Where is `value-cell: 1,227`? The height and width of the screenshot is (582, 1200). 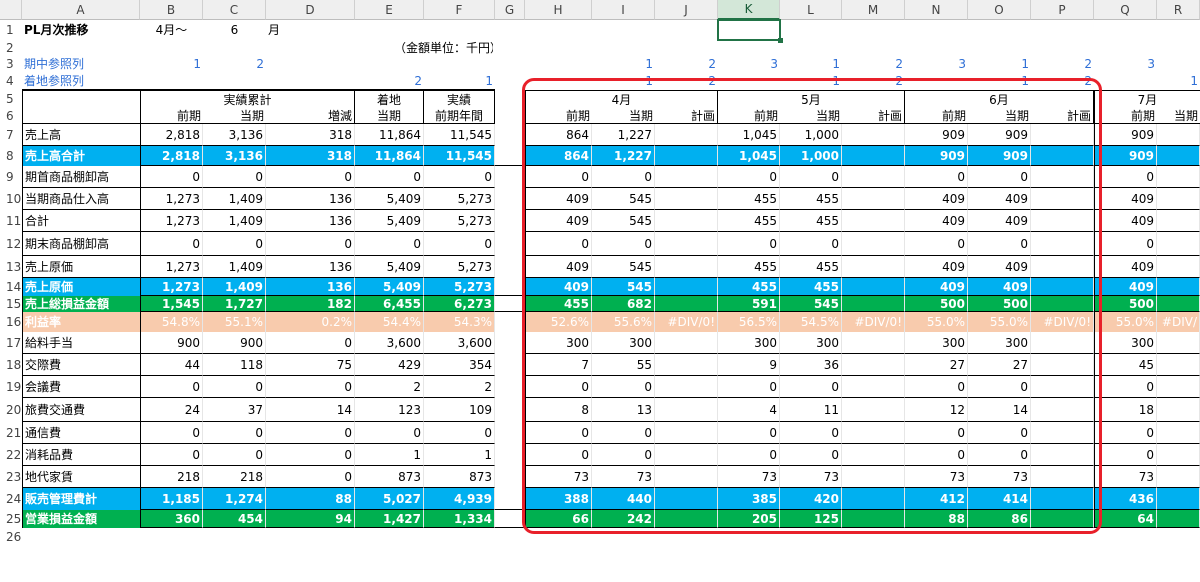 value-cell: 1,227 is located at coordinates (623, 156).